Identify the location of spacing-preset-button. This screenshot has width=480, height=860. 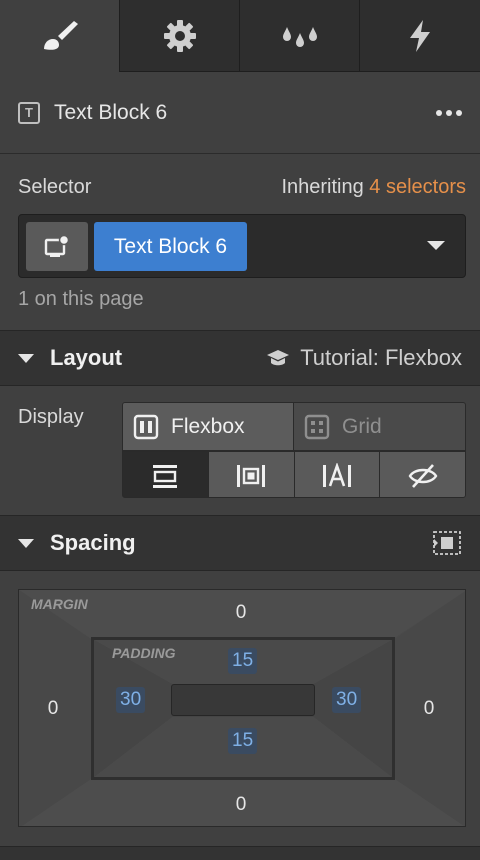
(447, 543).